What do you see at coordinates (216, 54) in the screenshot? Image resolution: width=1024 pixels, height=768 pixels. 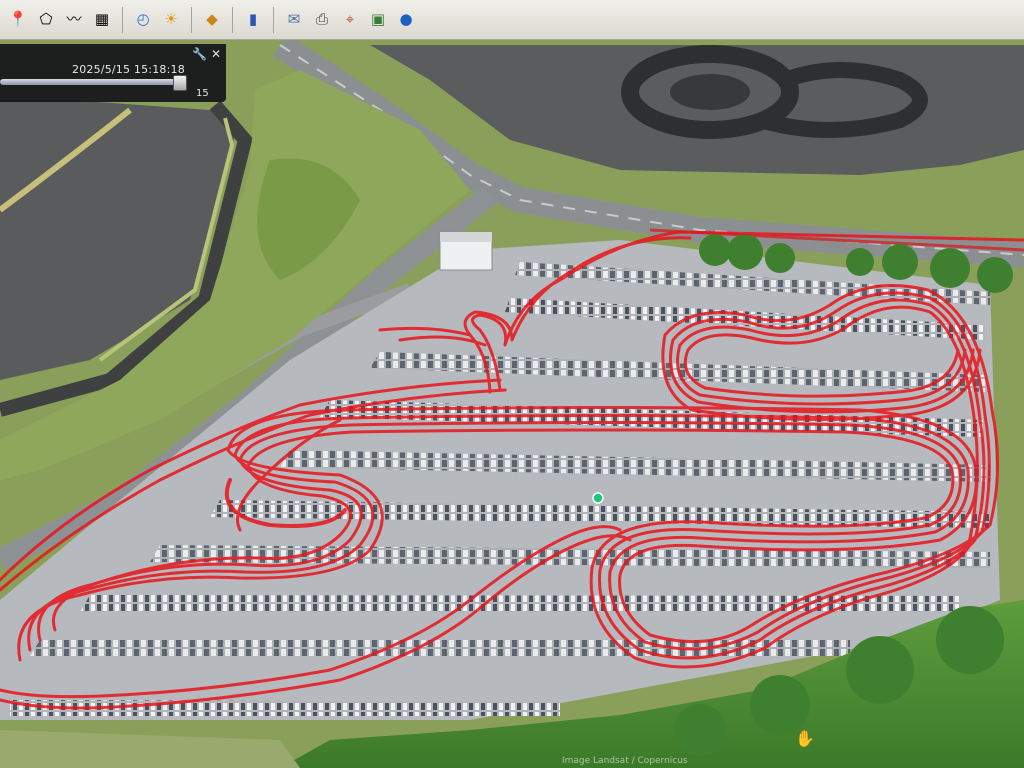 I see `close-icon: ✕` at bounding box center [216, 54].